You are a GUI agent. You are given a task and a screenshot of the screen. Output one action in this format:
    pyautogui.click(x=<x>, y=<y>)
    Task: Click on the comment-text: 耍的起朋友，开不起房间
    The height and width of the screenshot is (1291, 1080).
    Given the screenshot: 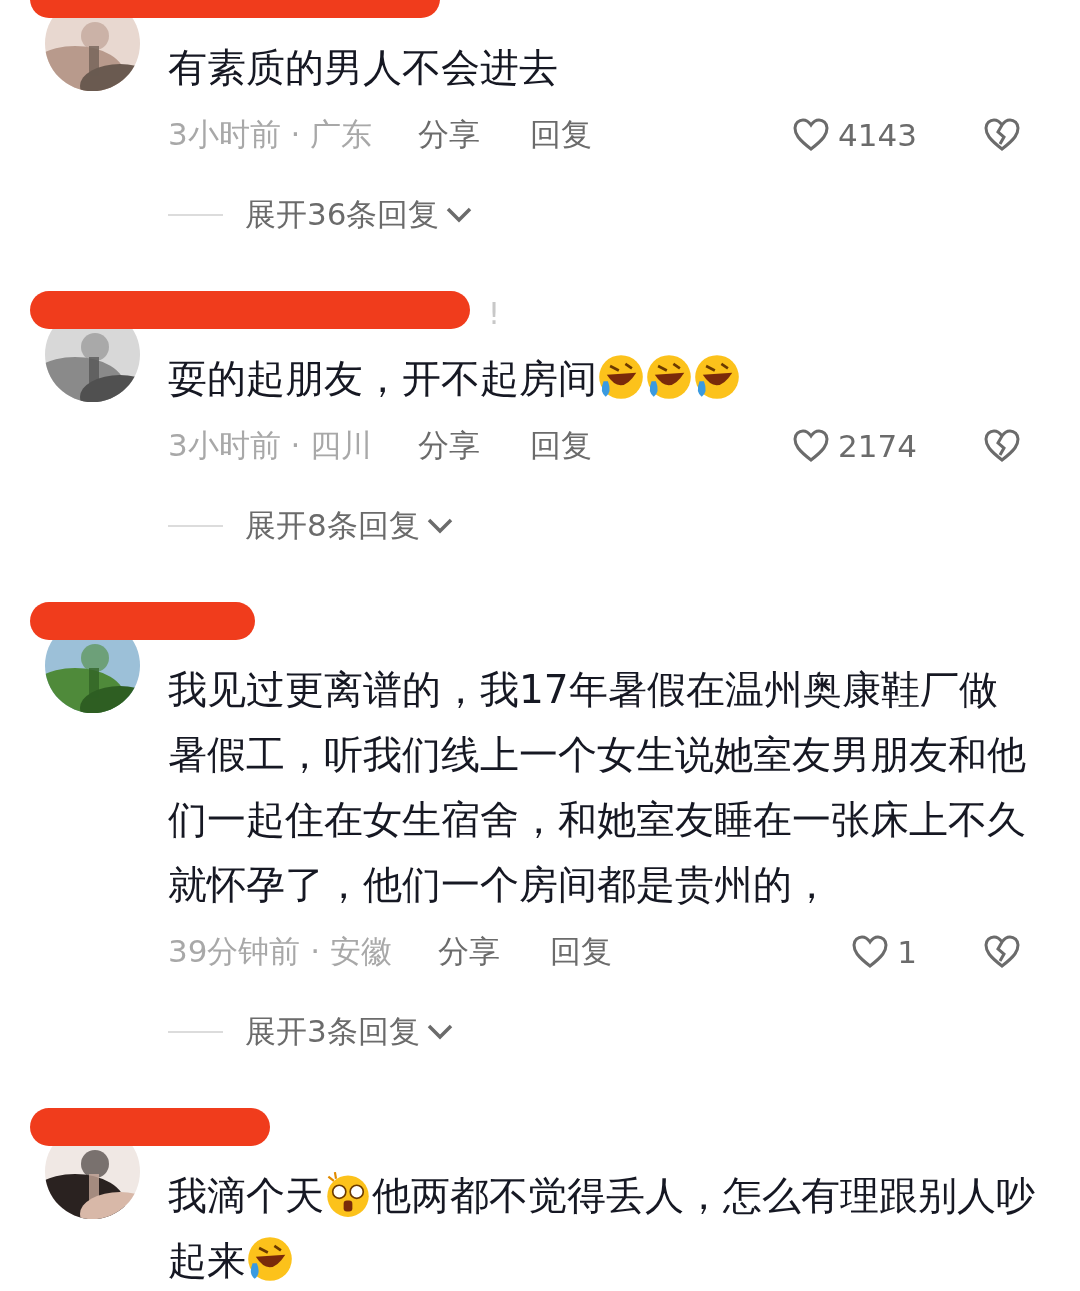 What is the action you would take?
    pyautogui.click(x=602, y=378)
    